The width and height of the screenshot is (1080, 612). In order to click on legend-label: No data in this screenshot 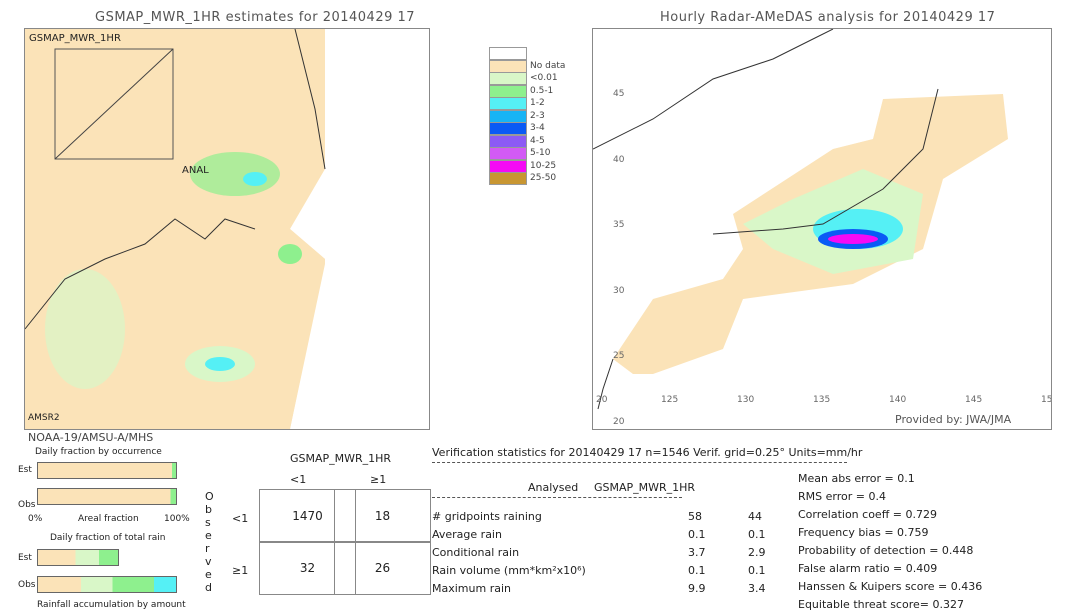, I will do `click(548, 65)`.